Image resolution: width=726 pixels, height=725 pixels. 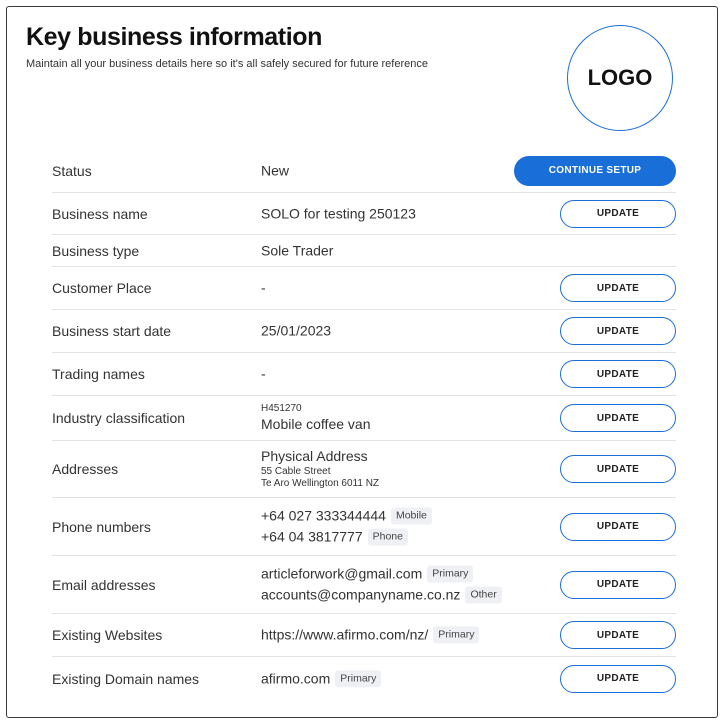 I want to click on update-emails-button: UPDATE, so click(x=618, y=584).